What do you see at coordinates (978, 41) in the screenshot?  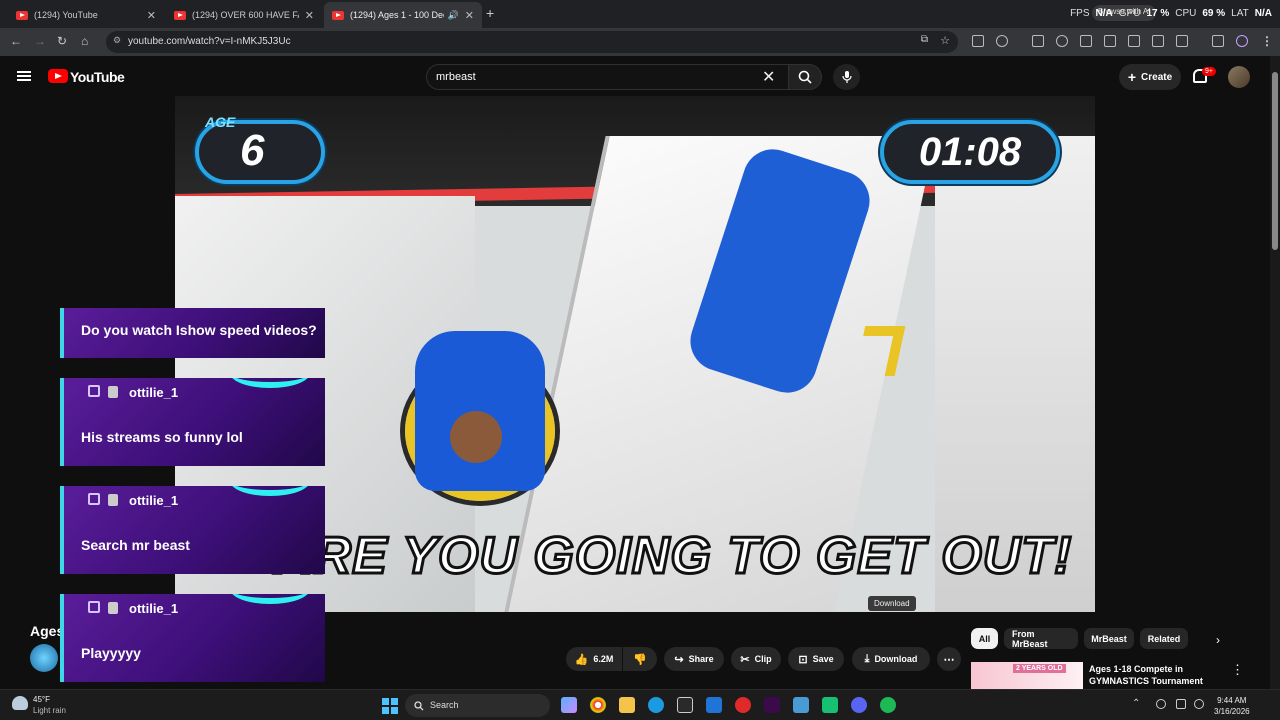 I see `extension-icon` at bounding box center [978, 41].